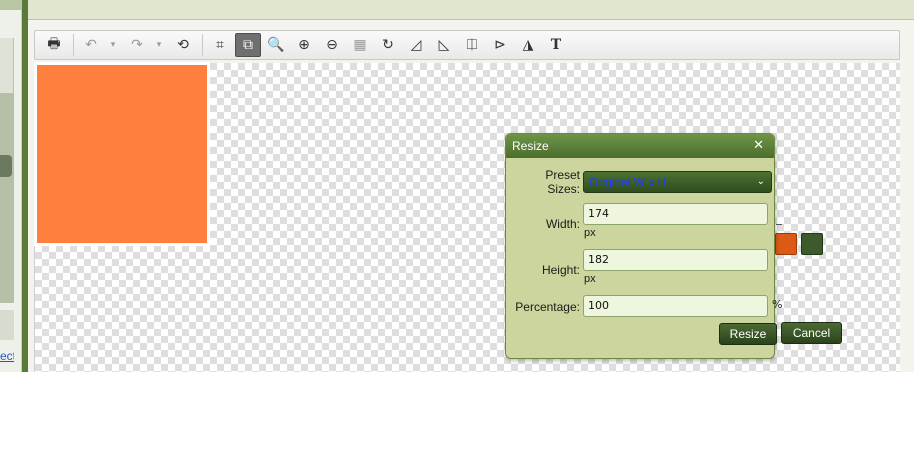  Describe the element at coordinates (777, 304) in the screenshot. I see `percentage-unit: %` at that location.